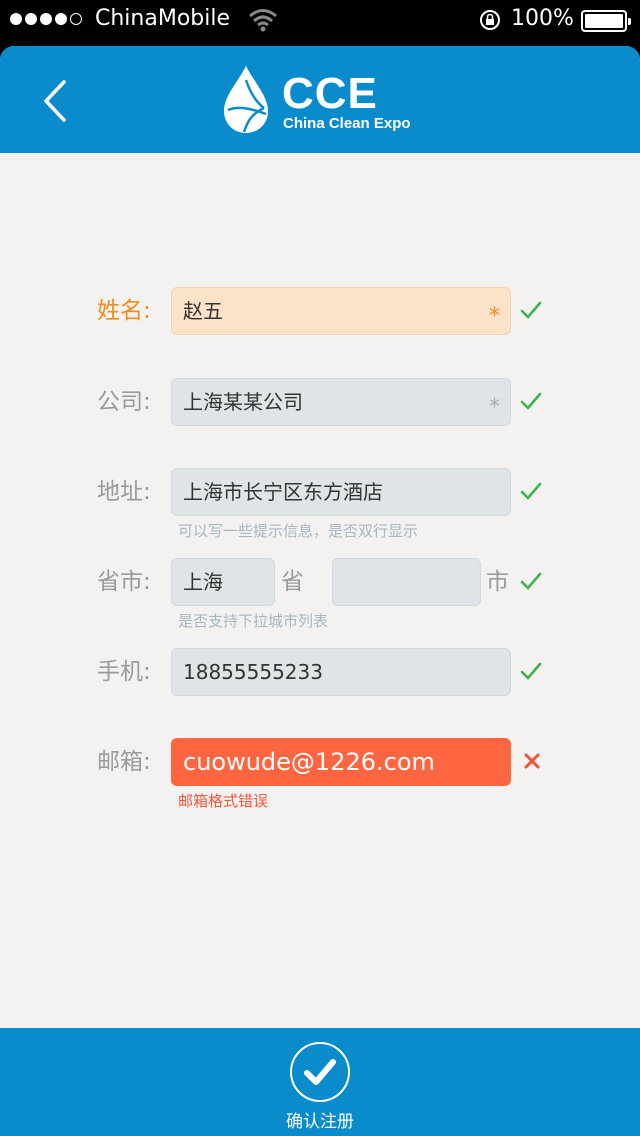 The image size is (640, 1136). I want to click on signal-strength-icon, so click(46, 19).